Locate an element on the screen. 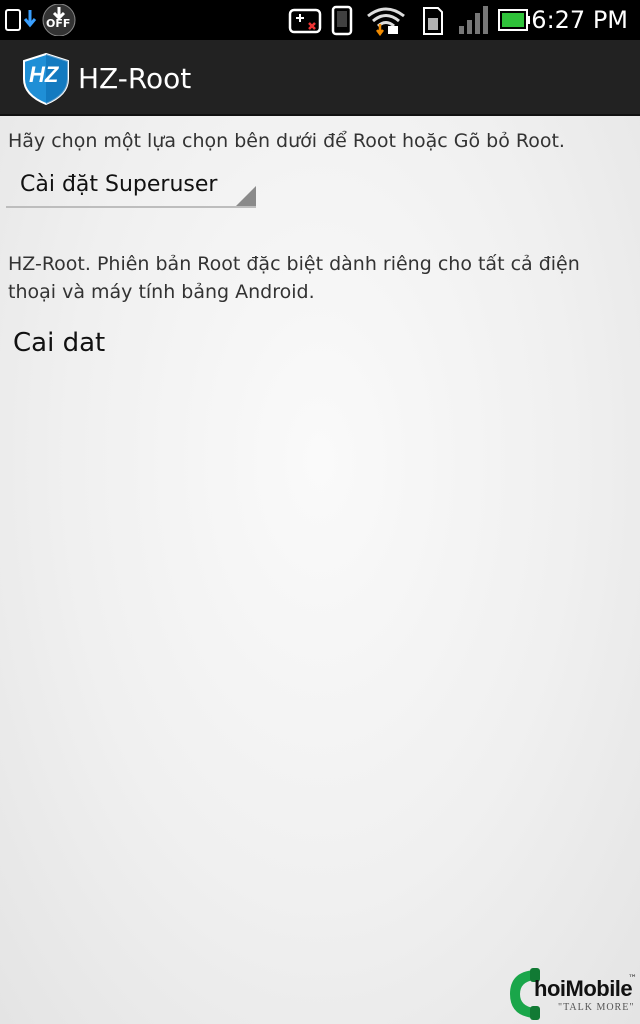 The image size is (640, 1024). watermark-brand: hoiMobile is located at coordinates (583, 988).